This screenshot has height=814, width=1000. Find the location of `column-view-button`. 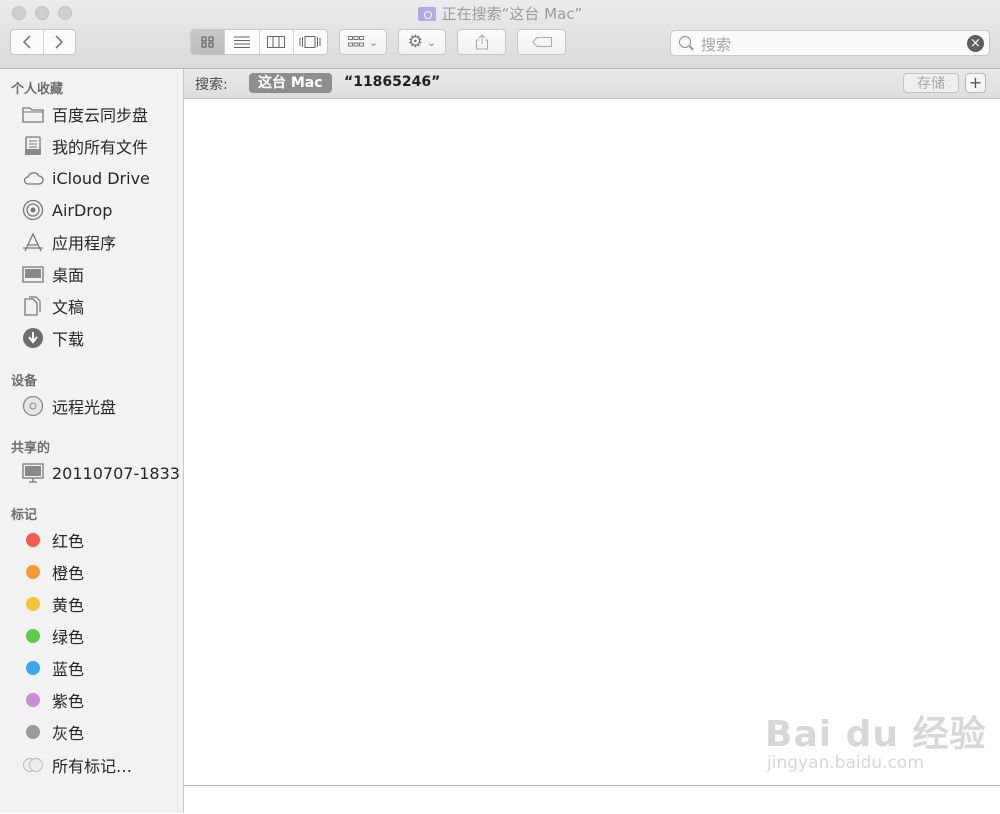

column-view-button is located at coordinates (277, 42).